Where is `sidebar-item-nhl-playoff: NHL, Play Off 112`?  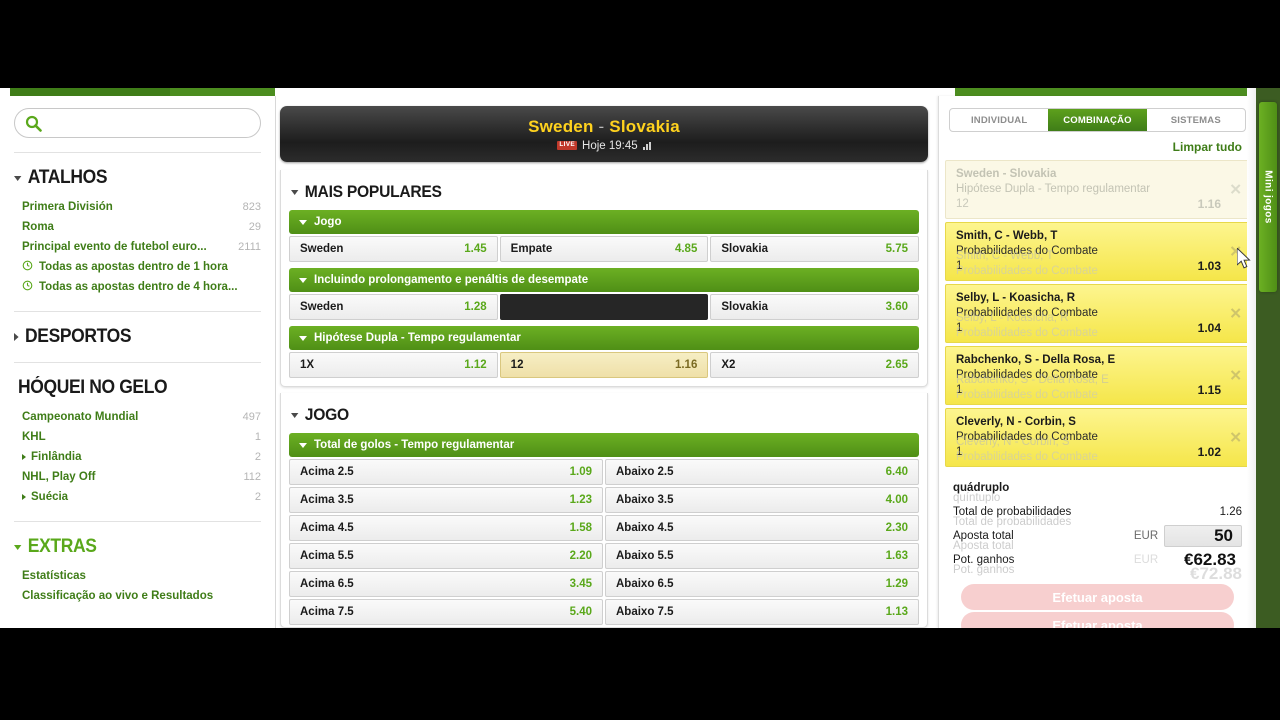 sidebar-item-nhl-playoff: NHL, Play Off 112 is located at coordinates (137, 477).